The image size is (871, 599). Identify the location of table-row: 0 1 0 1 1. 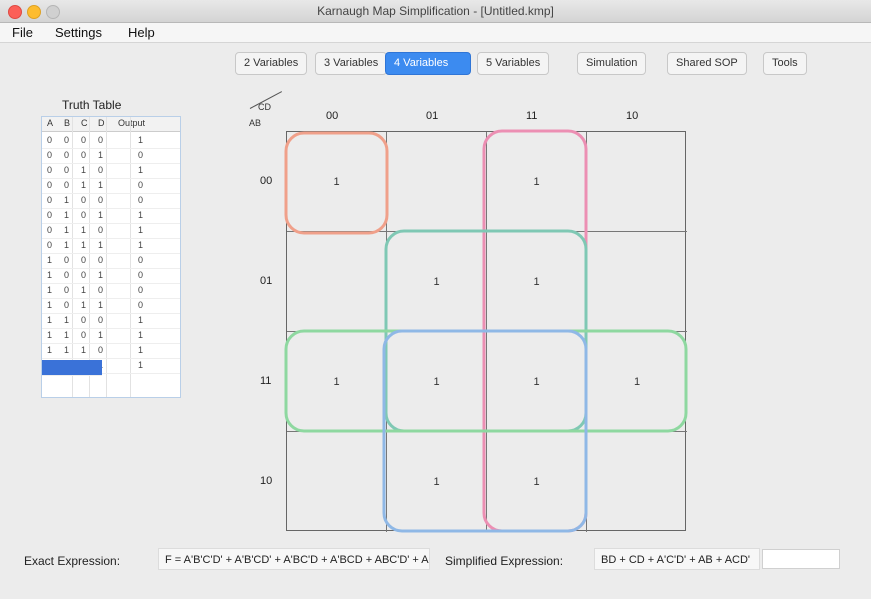
(111, 216).